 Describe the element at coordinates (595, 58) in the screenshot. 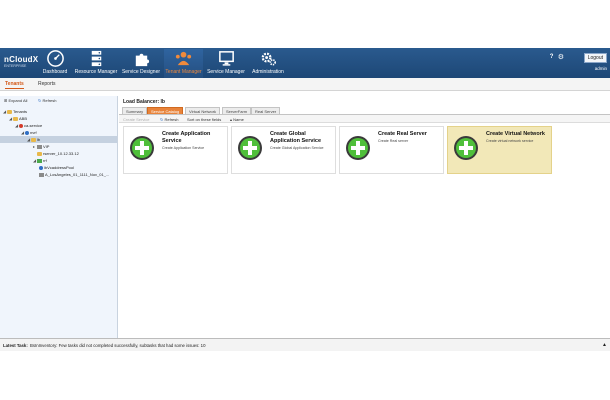

I see `logout-button: Logout` at that location.